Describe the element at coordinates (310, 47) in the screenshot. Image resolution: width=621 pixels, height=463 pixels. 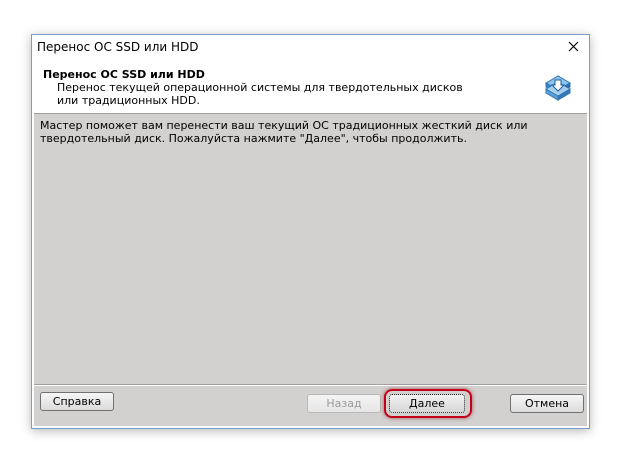
I see `title-bar: Перенос ОС SSD или HDD` at that location.